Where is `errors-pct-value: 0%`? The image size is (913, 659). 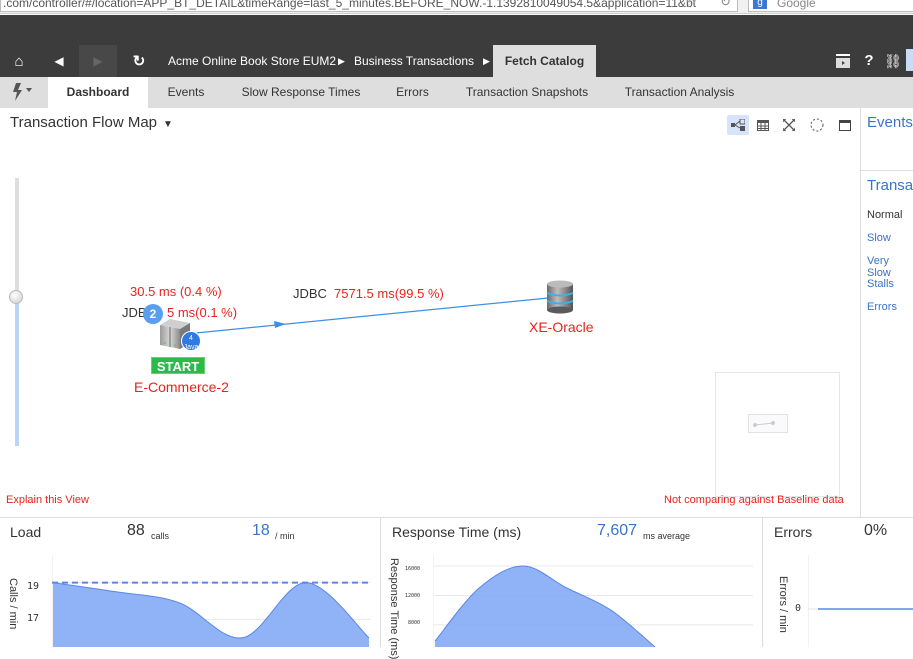
errors-pct-value: 0% is located at coordinates (876, 530).